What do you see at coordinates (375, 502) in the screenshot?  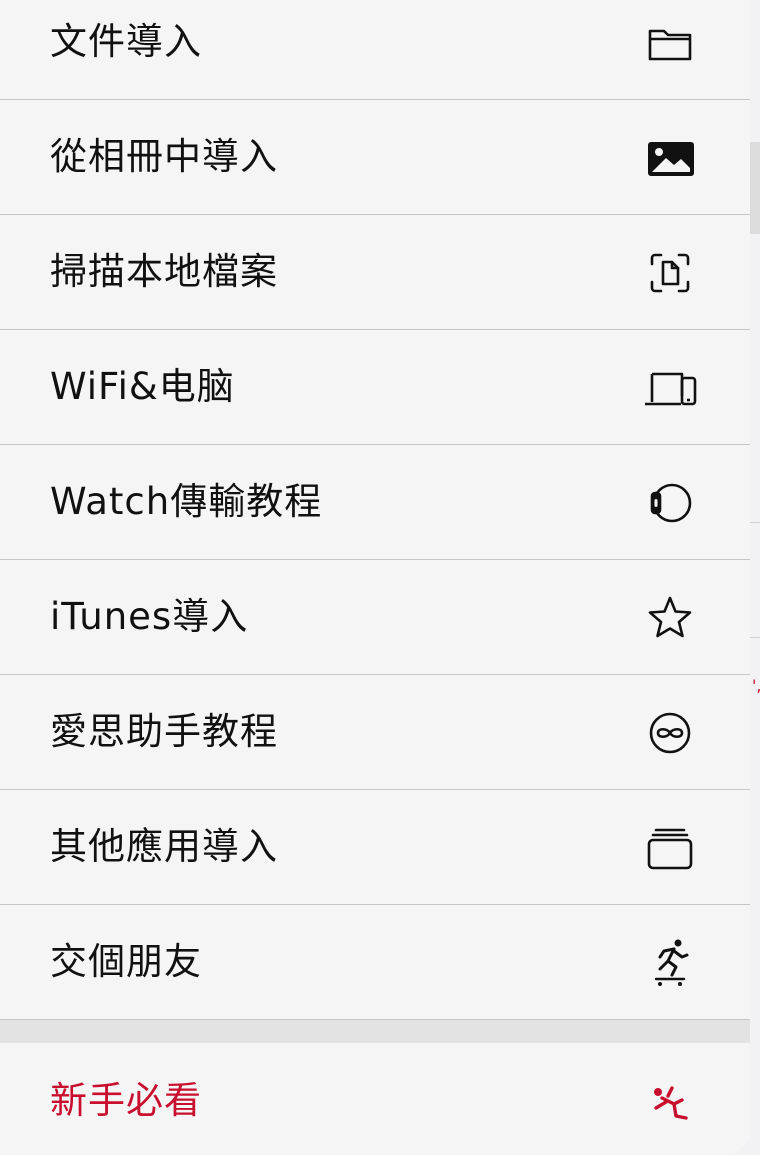 I see `menu-item-watch-tutorial: Watch傳輸教程` at bounding box center [375, 502].